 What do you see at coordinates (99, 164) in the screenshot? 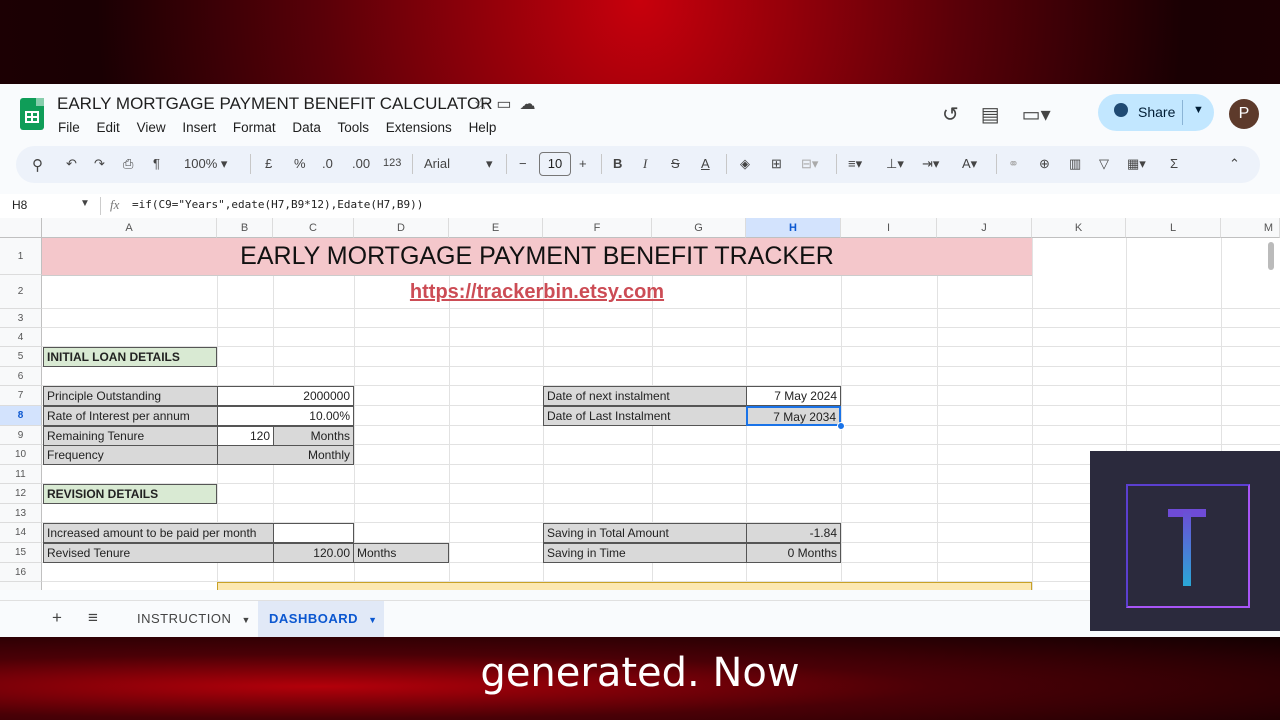
I see `redo-icon: ↷` at bounding box center [99, 164].